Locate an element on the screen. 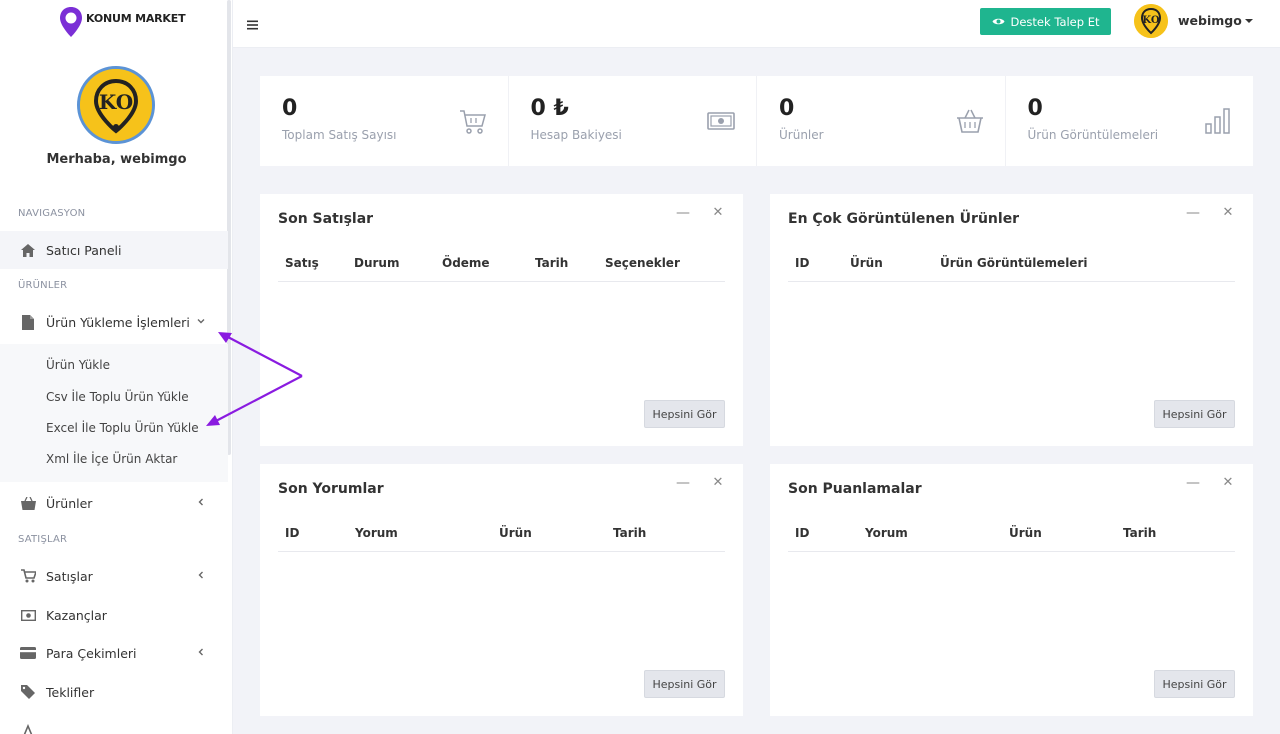 The image size is (1280, 734). column-header: Ödeme is located at coordinates (466, 263).